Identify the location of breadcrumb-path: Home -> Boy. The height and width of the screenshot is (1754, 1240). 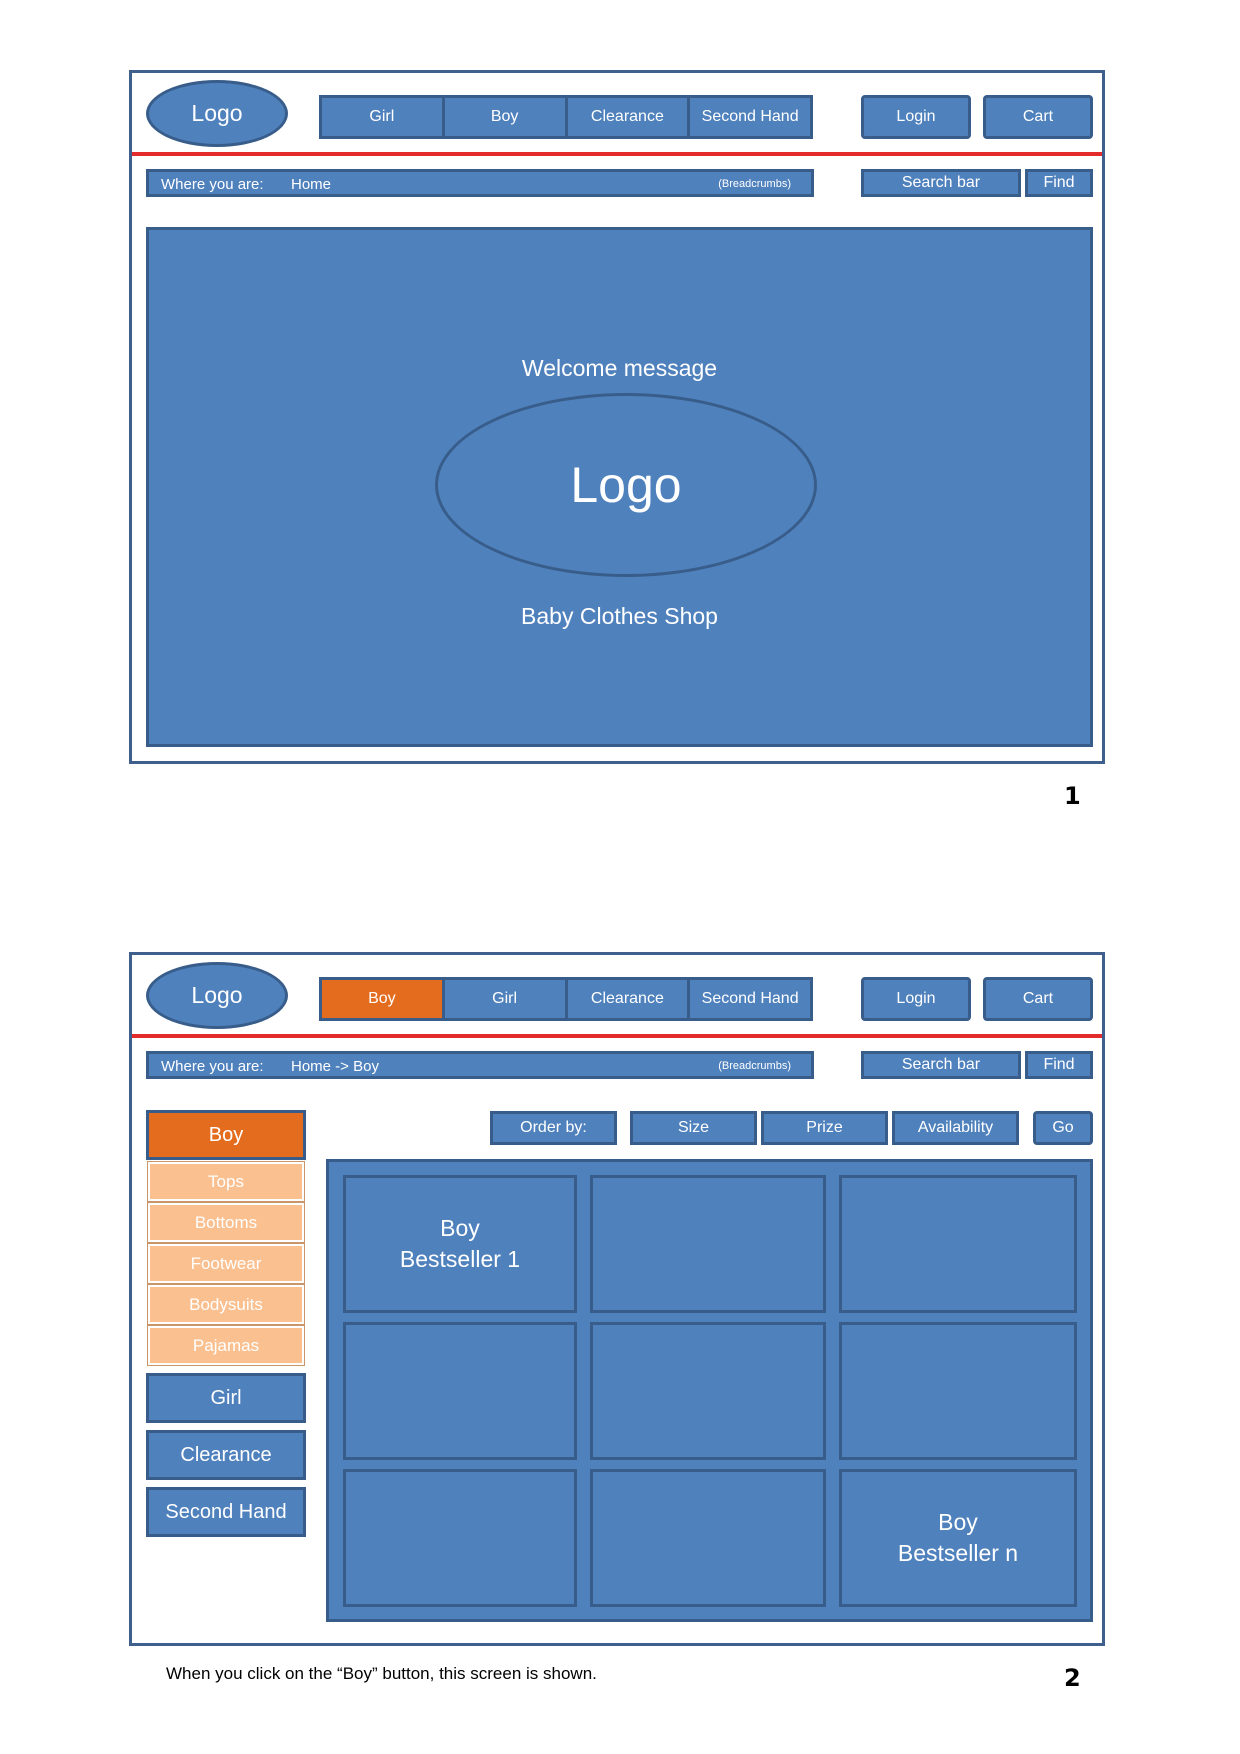
(335, 1066).